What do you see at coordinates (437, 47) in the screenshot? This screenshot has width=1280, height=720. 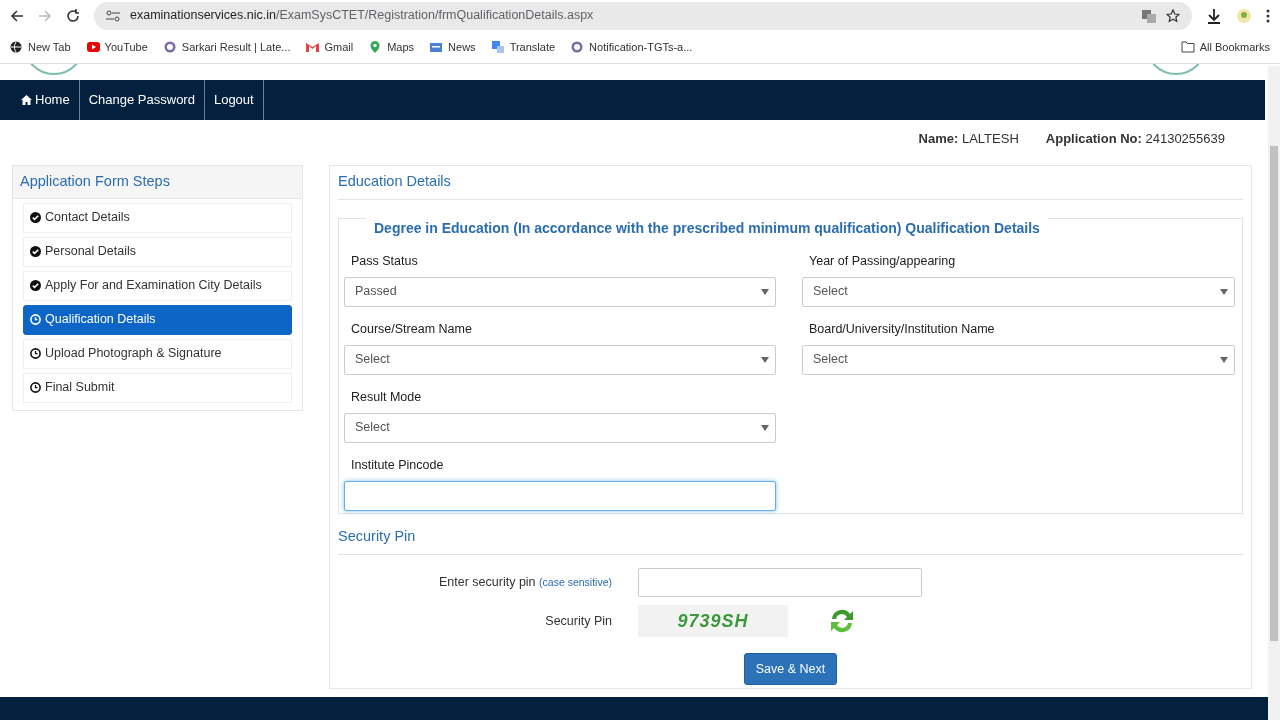 I see `news-icon` at bounding box center [437, 47].